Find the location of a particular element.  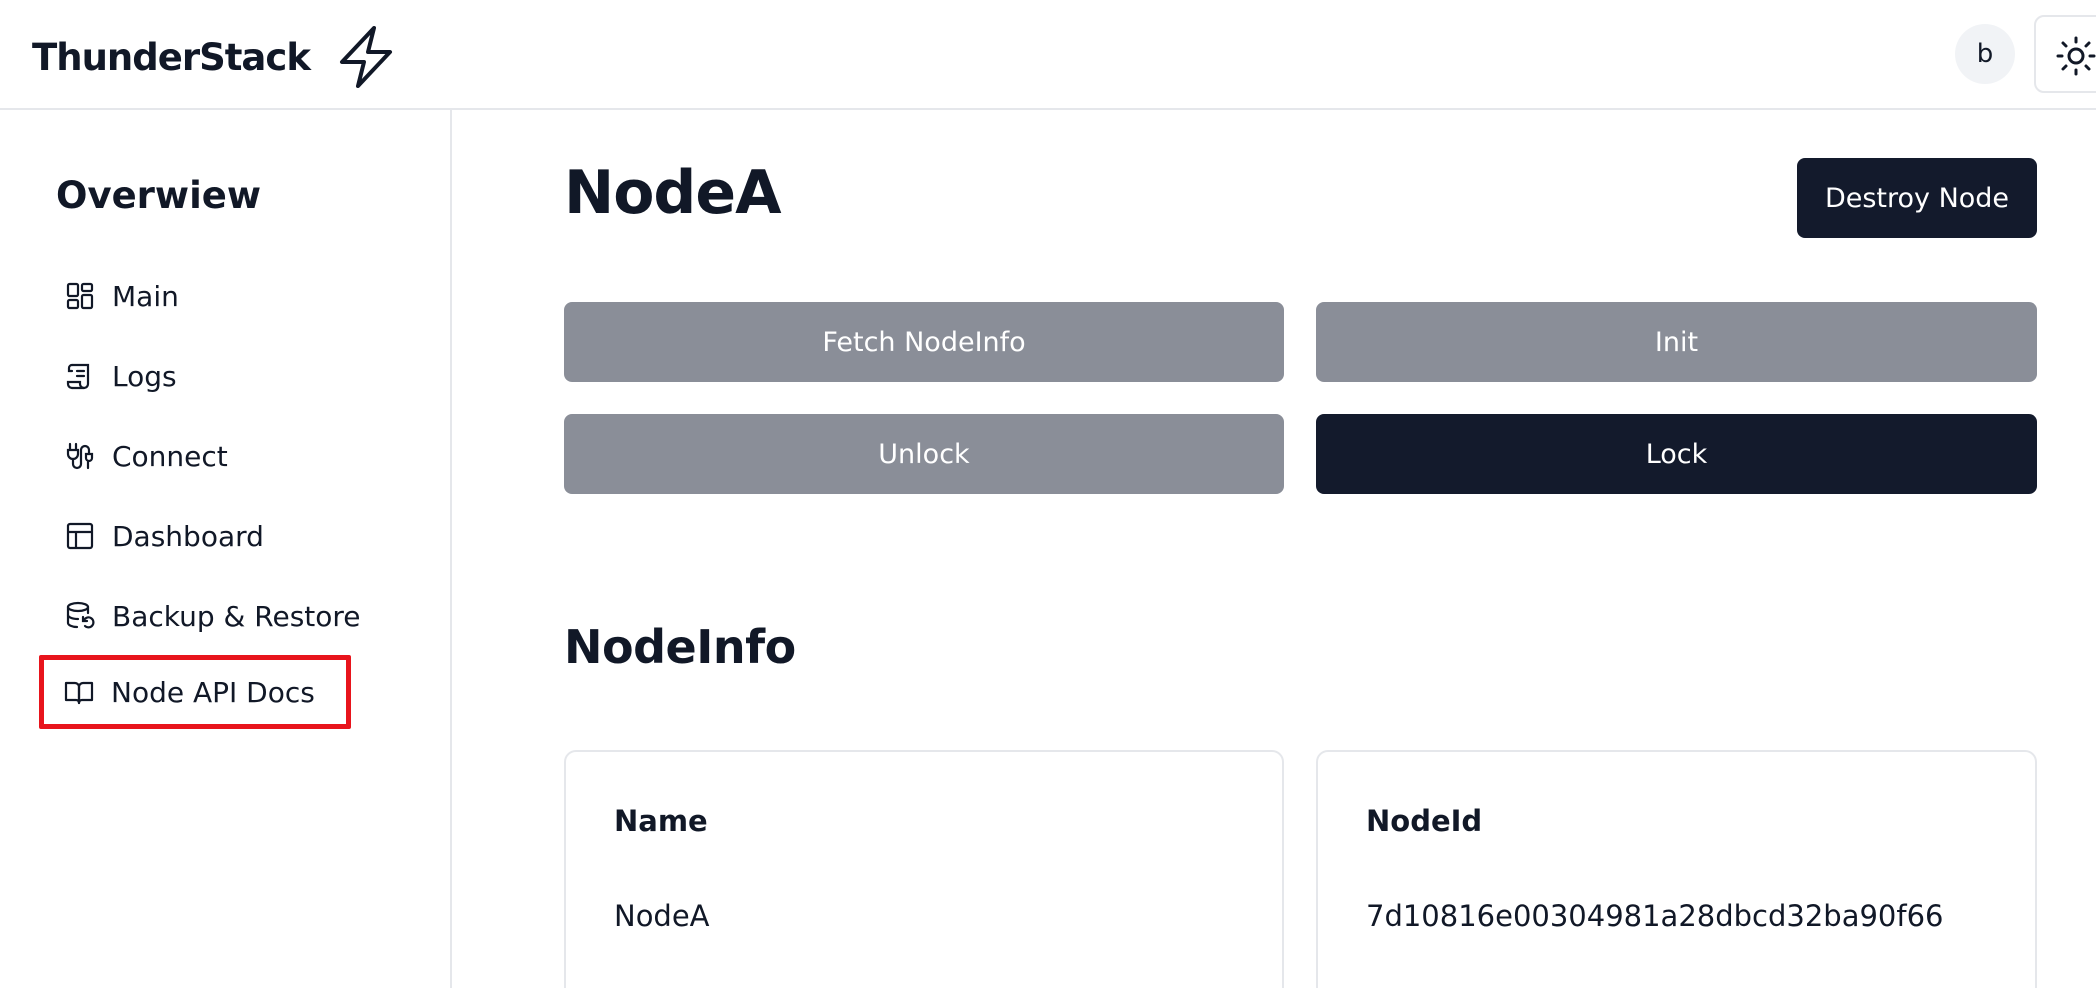

info-card-nodeid: NodeId 7d10816e00304981a28dbcd32ba90f66 is located at coordinates (1676, 869).